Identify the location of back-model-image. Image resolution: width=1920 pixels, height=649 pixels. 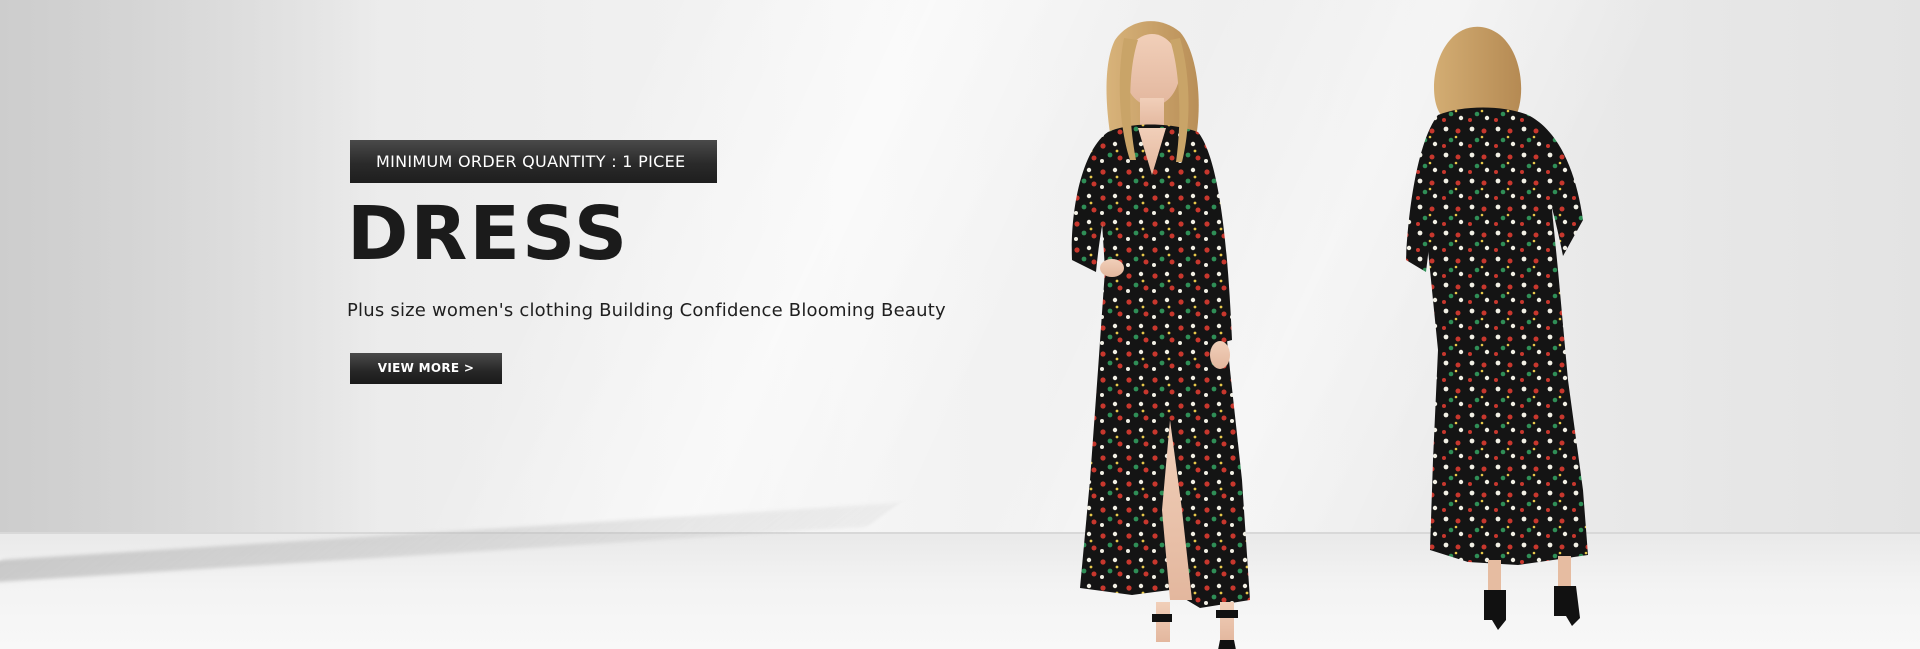
(1518, 330).